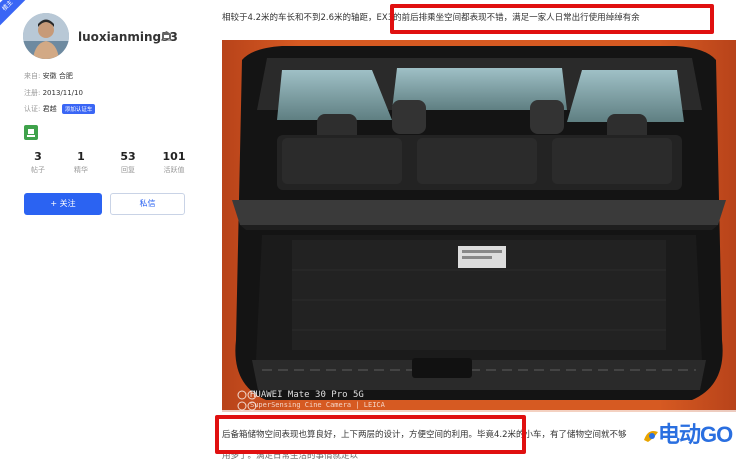 The width and height of the screenshot is (751, 468). Describe the element at coordinates (128, 170) in the screenshot. I see `stat-replies-label: 回复` at that location.